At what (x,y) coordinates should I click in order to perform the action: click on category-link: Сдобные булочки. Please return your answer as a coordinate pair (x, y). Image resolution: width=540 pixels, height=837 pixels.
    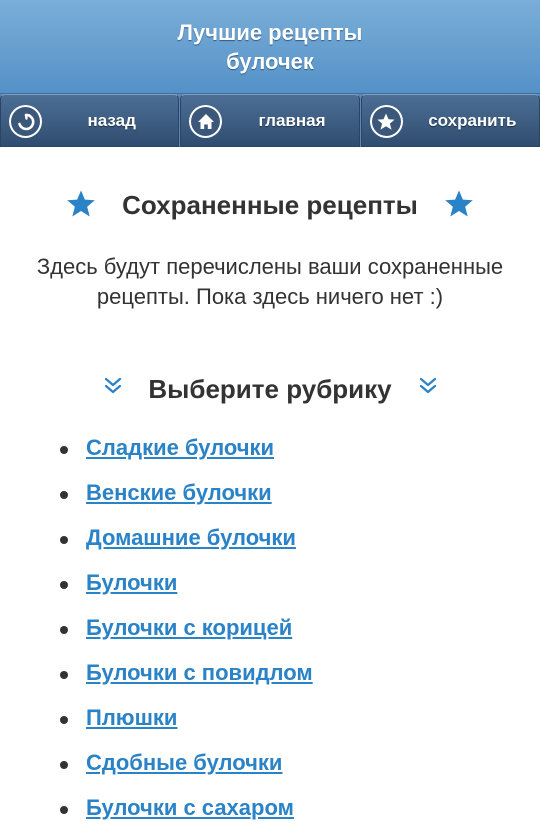
    Looking at the image, I should click on (184, 763).